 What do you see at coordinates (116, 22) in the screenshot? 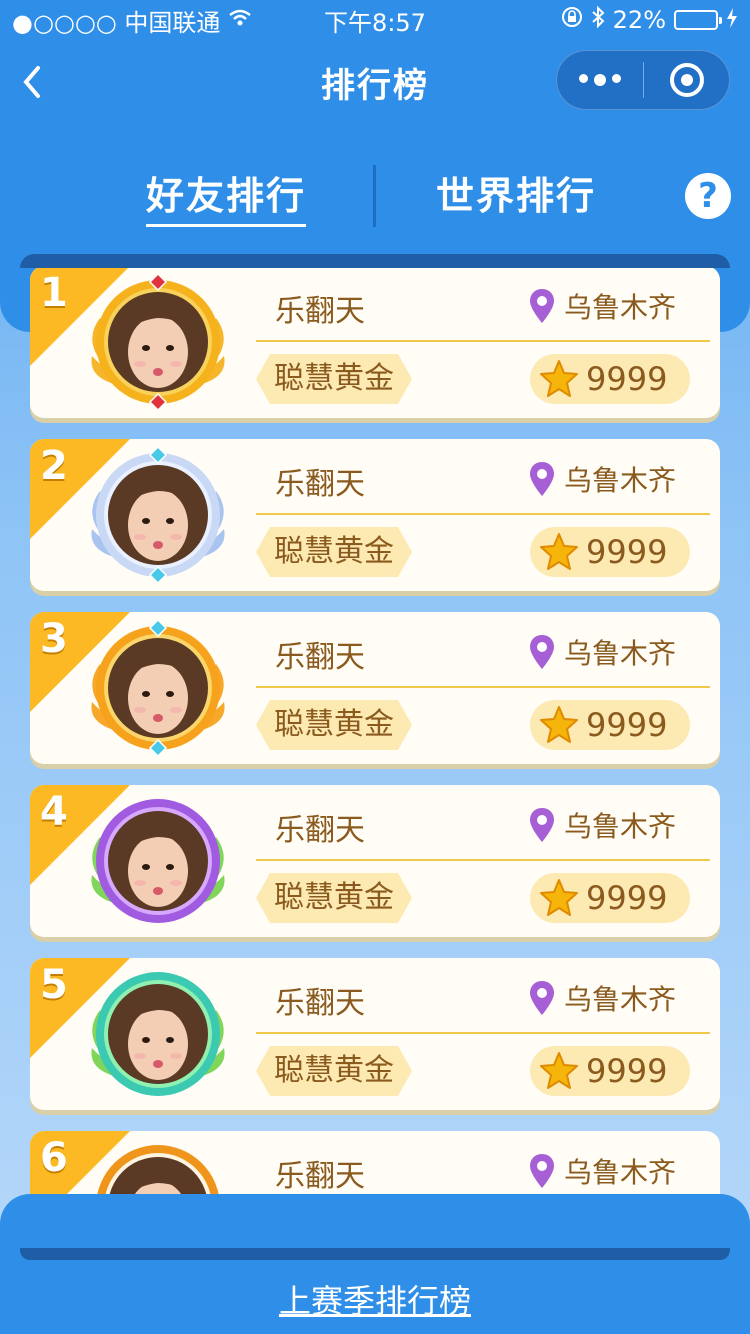
I see `carrier-label: ●○○○○ 中国联通` at bounding box center [116, 22].